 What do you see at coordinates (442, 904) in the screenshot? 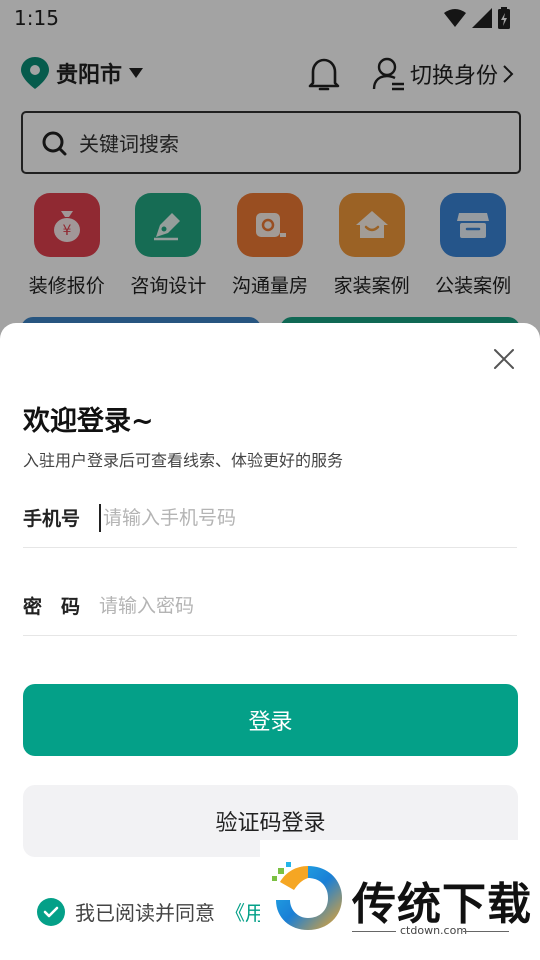
I see `watermark-title: 传统下载` at bounding box center [442, 904].